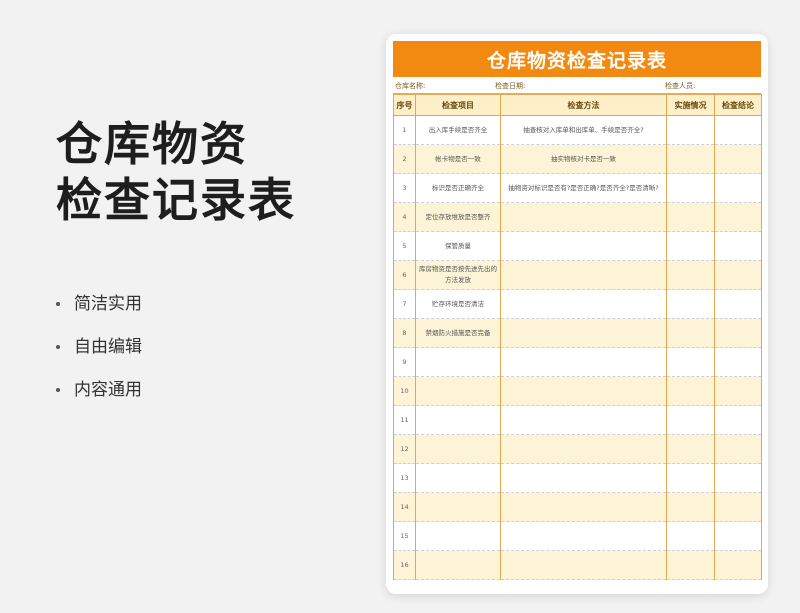  What do you see at coordinates (176, 200) in the screenshot?
I see `hero-title-line2: 检查记录表` at bounding box center [176, 200].